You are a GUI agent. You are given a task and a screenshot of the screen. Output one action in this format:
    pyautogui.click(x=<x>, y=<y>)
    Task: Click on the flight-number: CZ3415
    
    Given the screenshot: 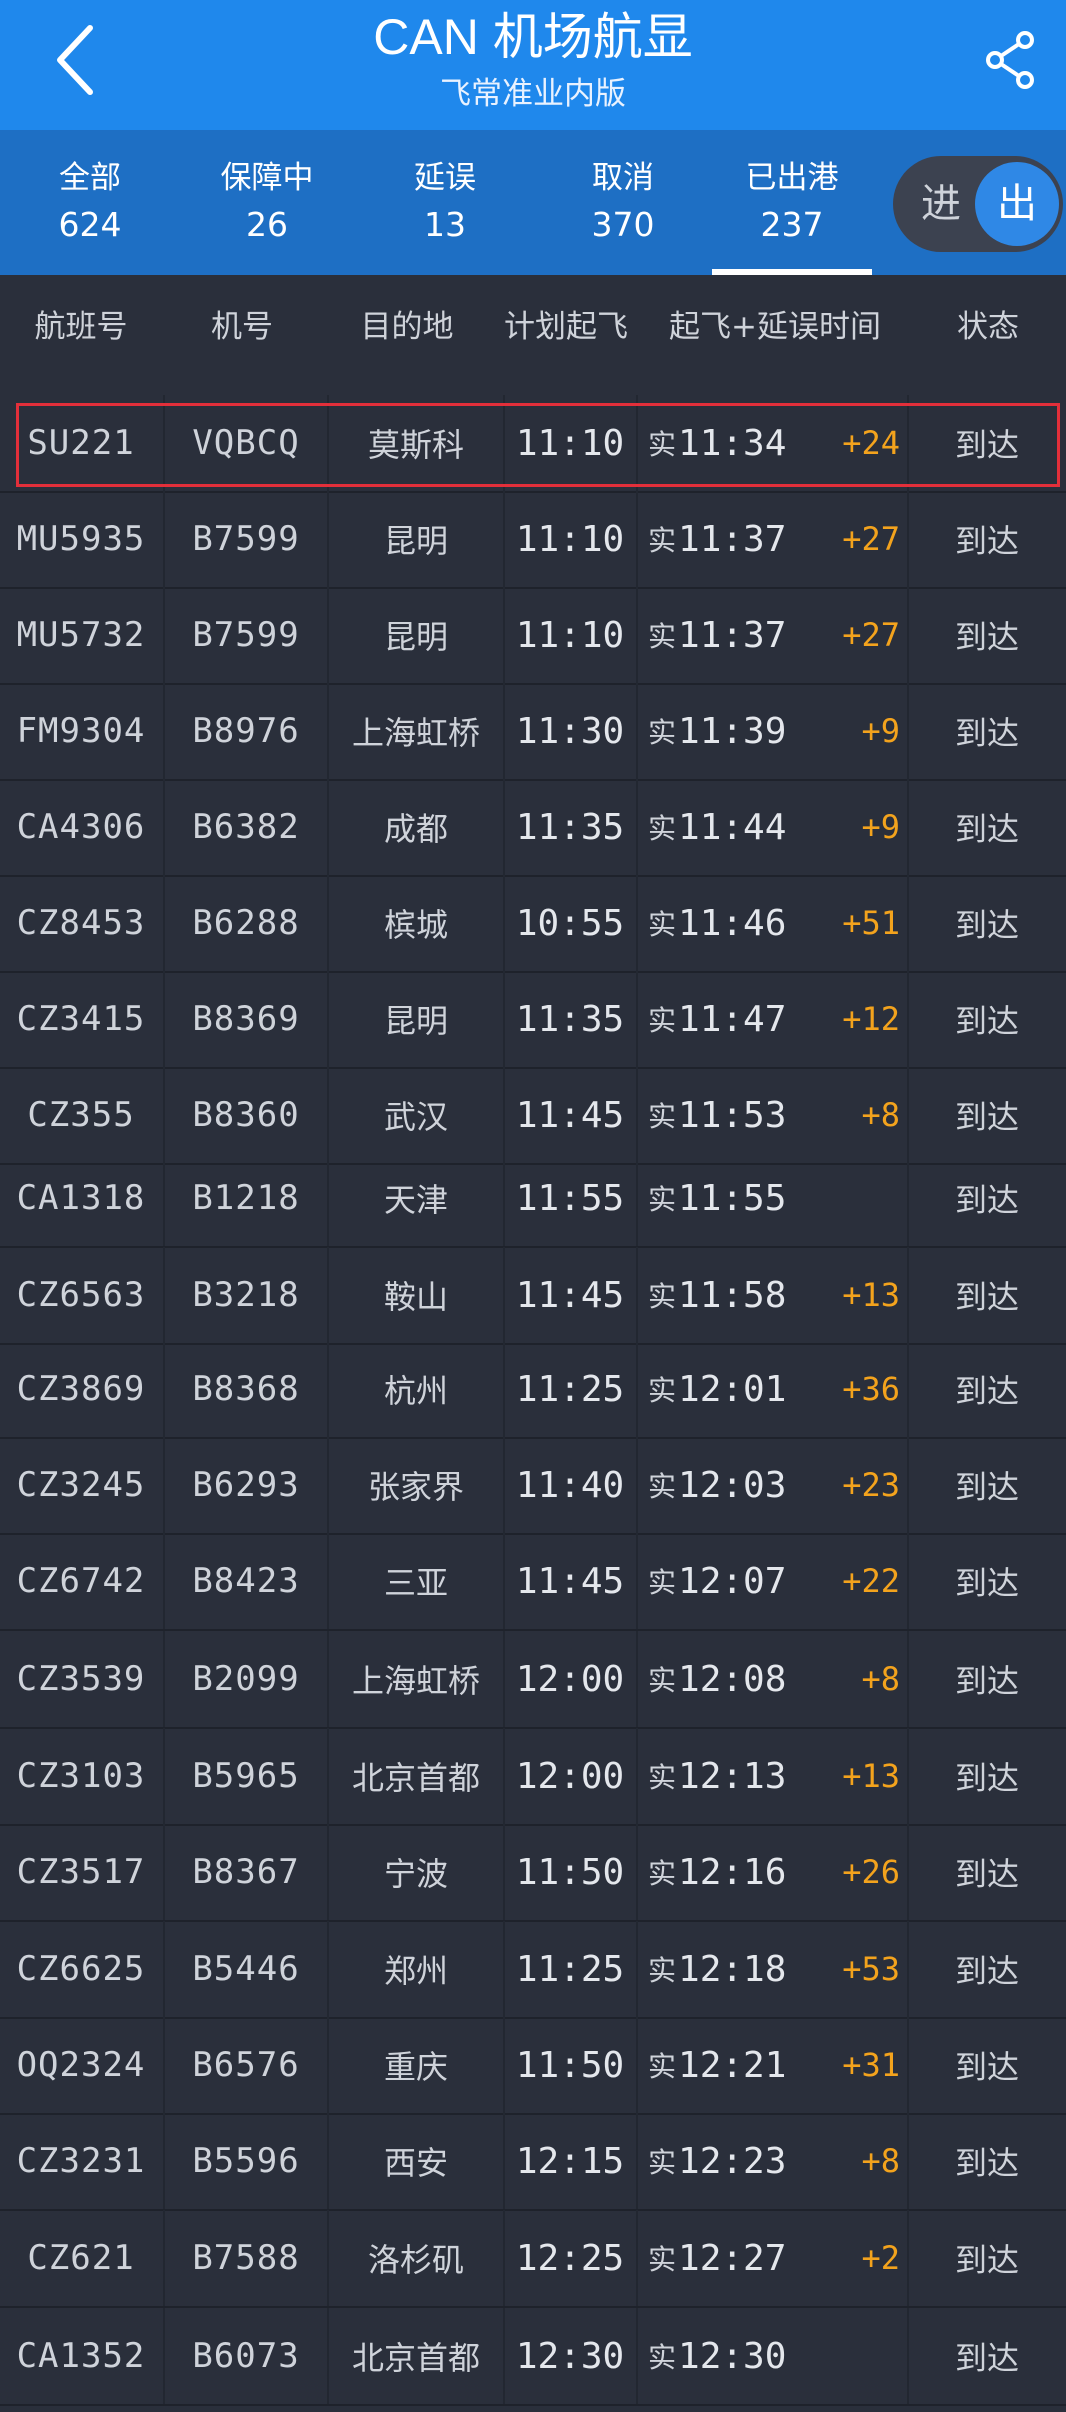 What is the action you would take?
    pyautogui.click(x=81, y=1019)
    